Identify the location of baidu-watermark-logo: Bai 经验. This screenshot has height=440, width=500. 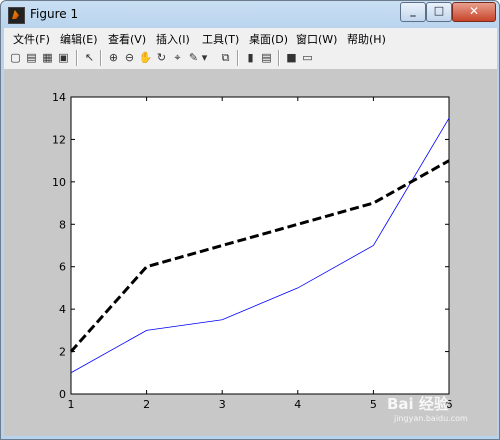
(418, 404).